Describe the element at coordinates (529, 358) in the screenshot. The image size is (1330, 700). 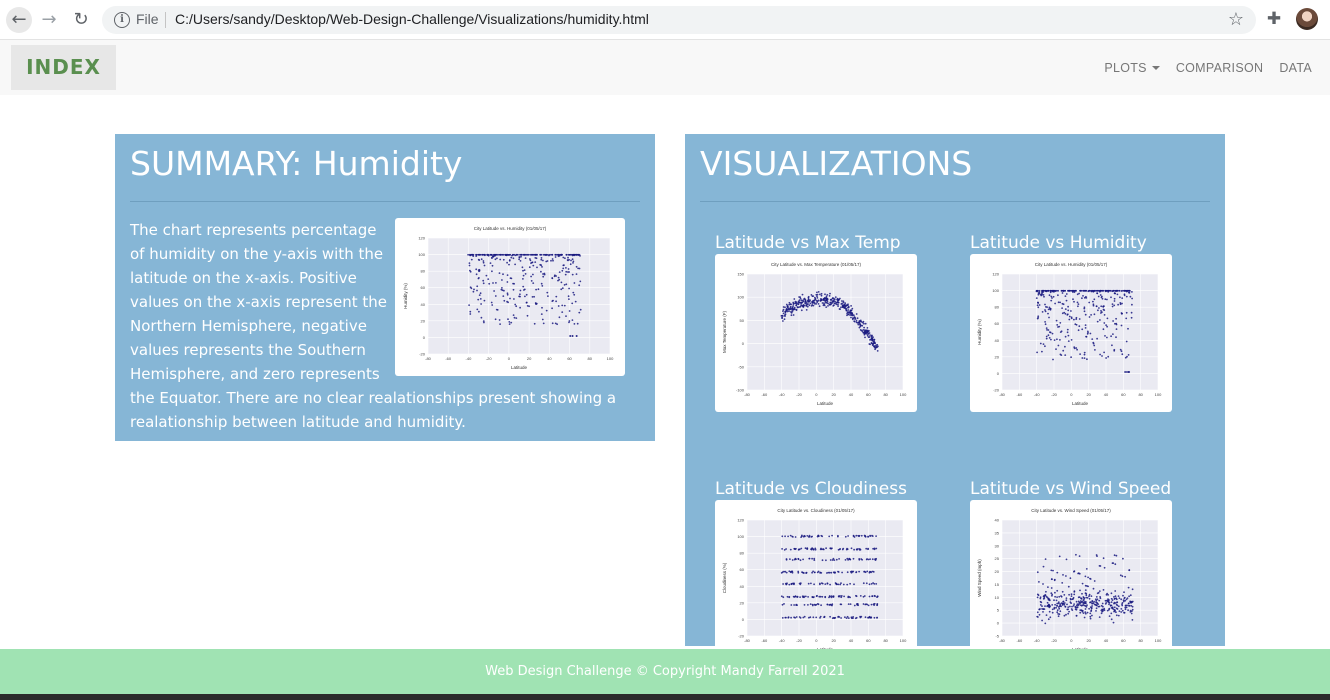
I see `x-tick-label: 20` at that location.